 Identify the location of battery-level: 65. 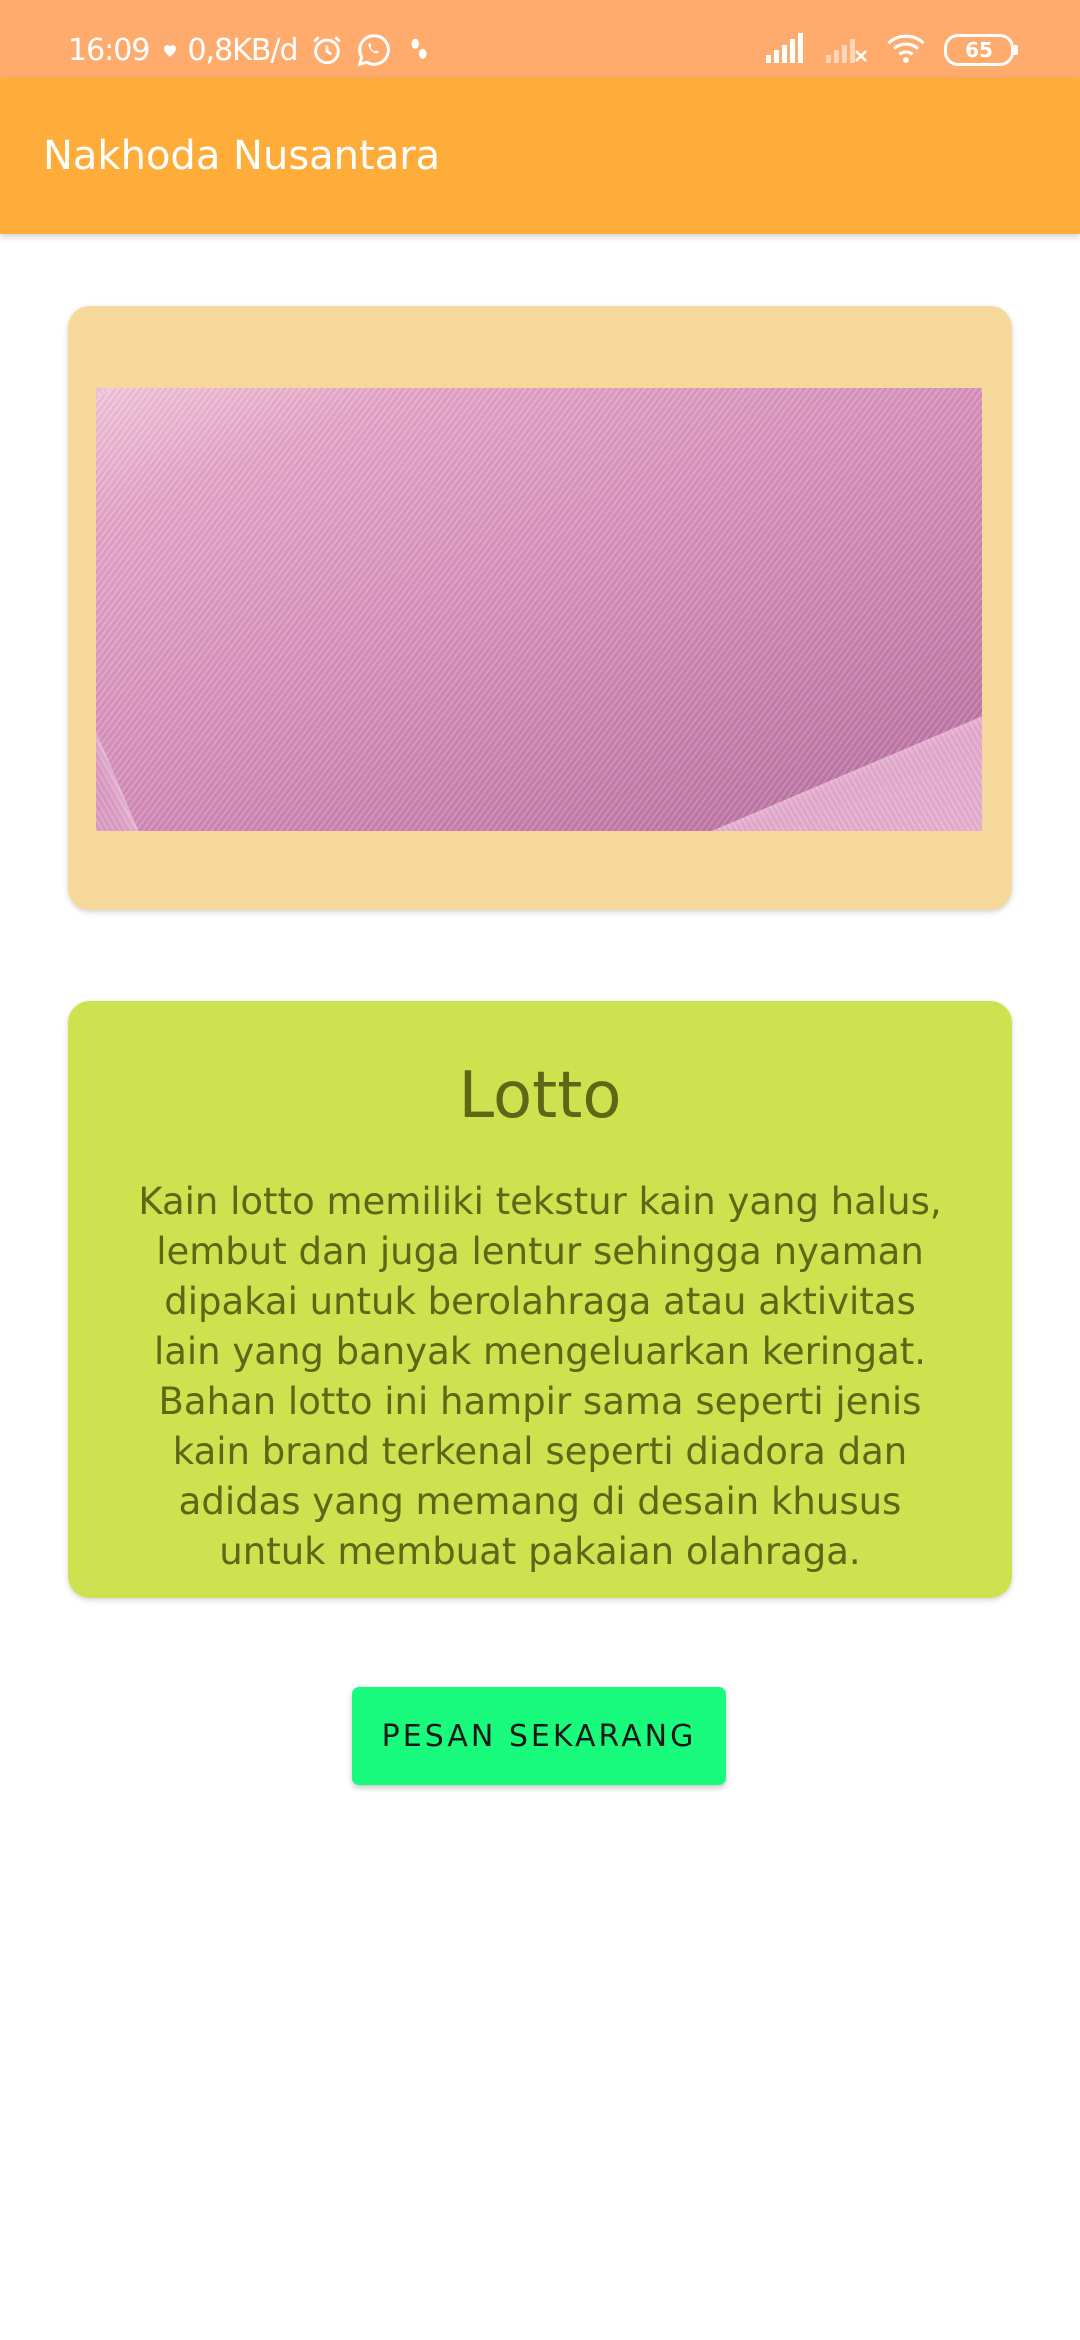
(979, 50).